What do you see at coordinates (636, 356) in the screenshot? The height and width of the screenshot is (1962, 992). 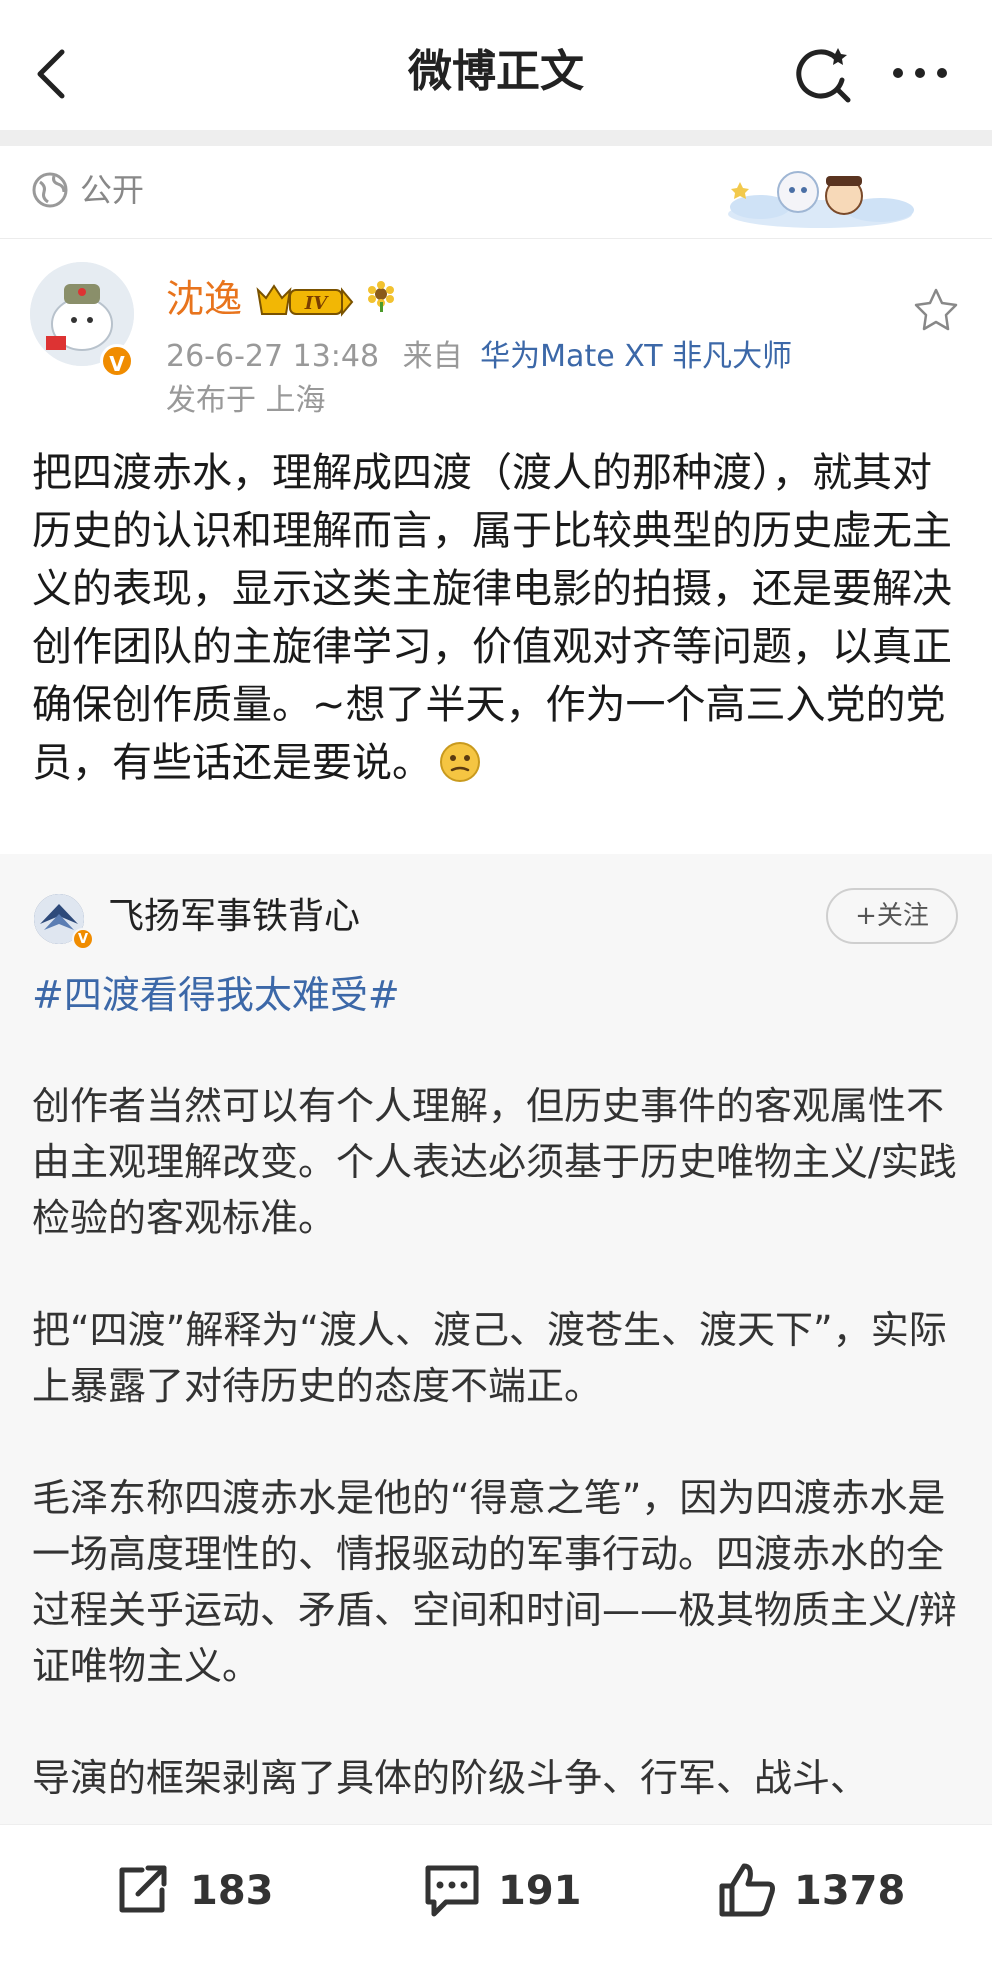 I see `post-device-link: 华为Mate XT 非凡大师` at bounding box center [636, 356].